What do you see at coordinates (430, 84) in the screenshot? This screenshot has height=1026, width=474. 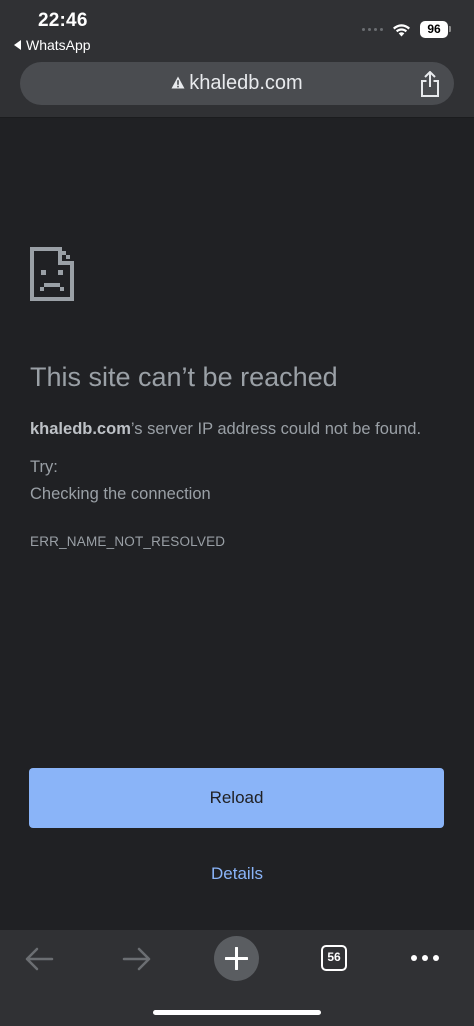 I see `share-icon` at bounding box center [430, 84].